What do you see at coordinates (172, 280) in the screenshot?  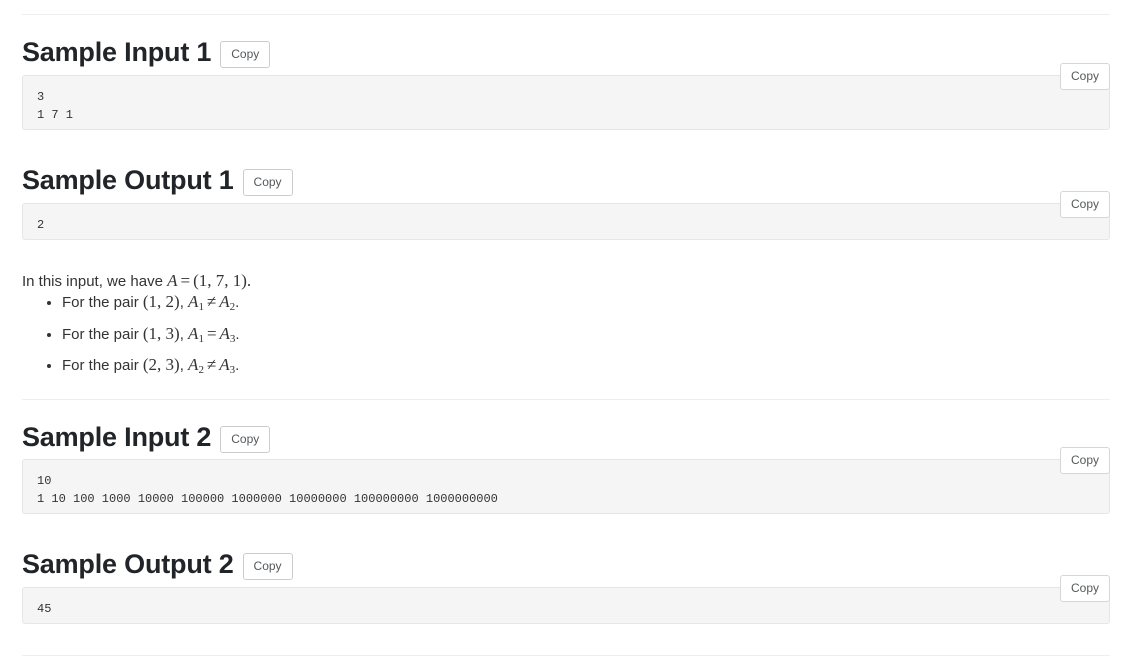 I see `explanation-variable-a: A` at bounding box center [172, 280].